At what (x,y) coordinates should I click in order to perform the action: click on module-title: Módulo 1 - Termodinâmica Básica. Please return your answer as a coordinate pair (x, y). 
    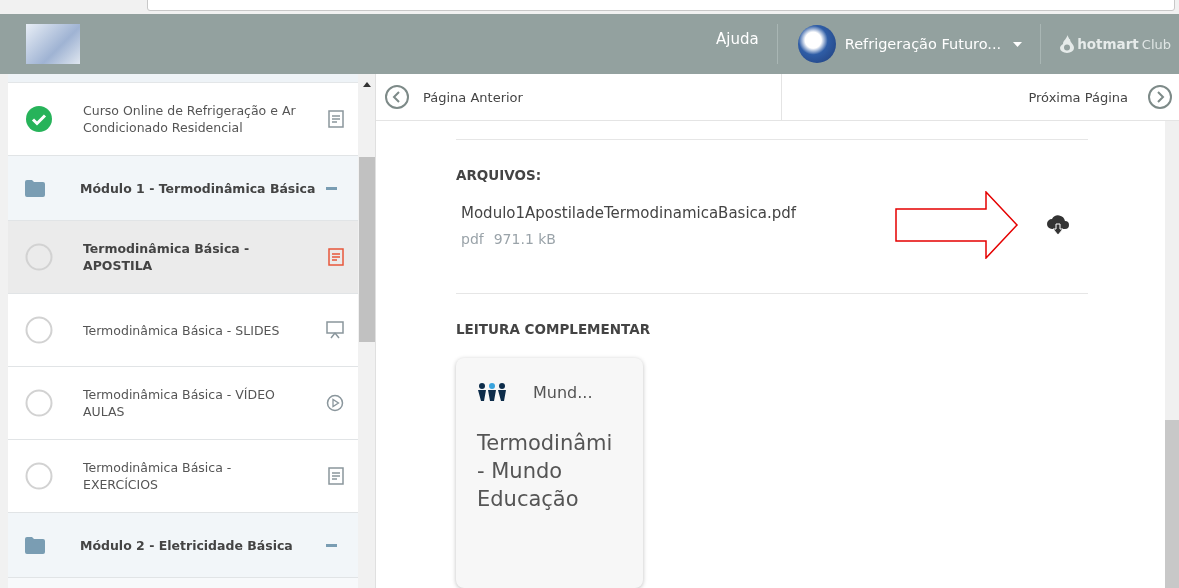
    Looking at the image, I should click on (198, 188).